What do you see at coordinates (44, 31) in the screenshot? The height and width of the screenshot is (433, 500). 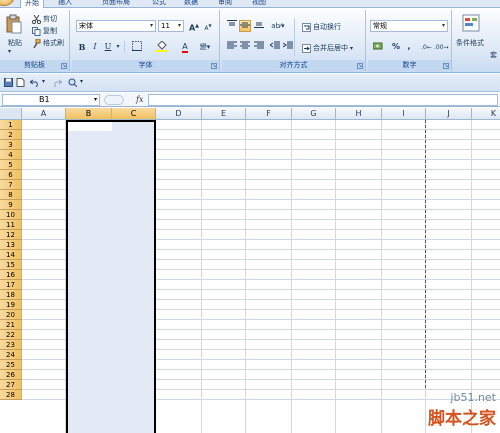 I see `copy-button: 复制` at bounding box center [44, 31].